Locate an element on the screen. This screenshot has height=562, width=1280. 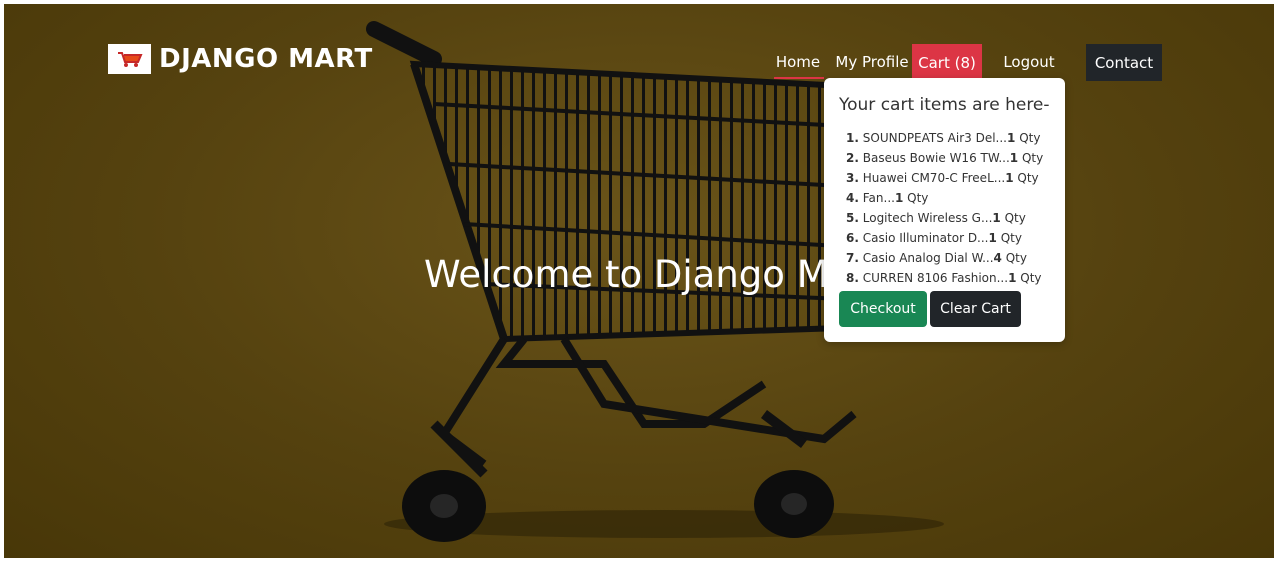
hero-heading: Welcome to Django Ma is located at coordinates (638, 274).